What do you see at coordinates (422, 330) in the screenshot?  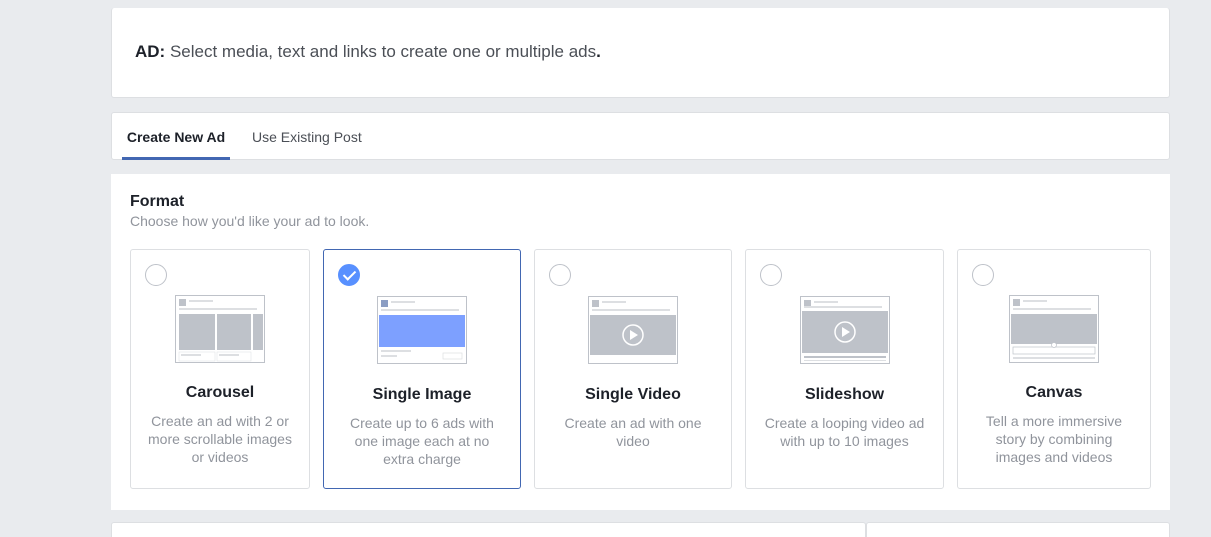 I see `single-image-preview-icon` at bounding box center [422, 330].